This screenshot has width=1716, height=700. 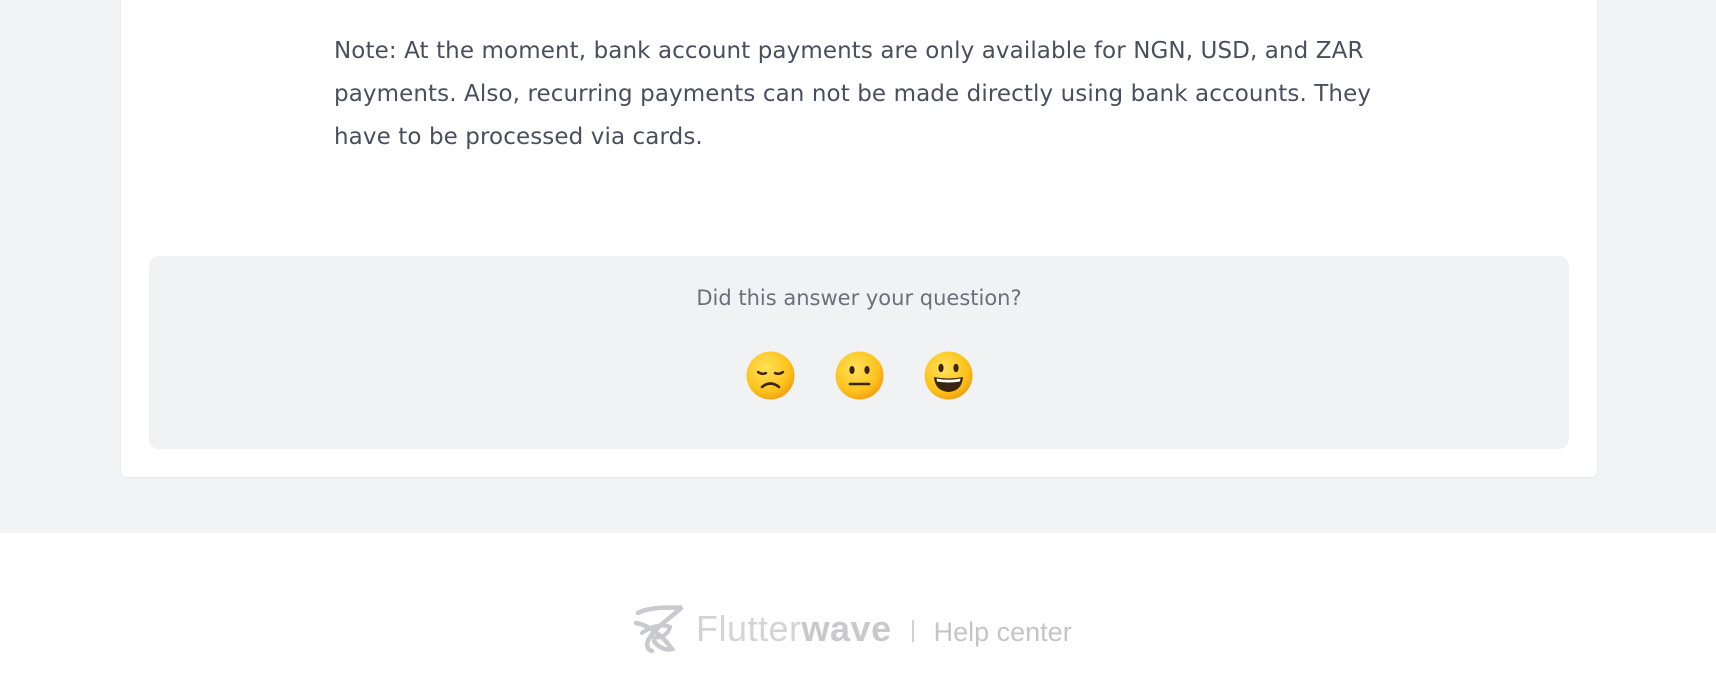 I want to click on reaction-smiley-button, so click(x=948, y=375).